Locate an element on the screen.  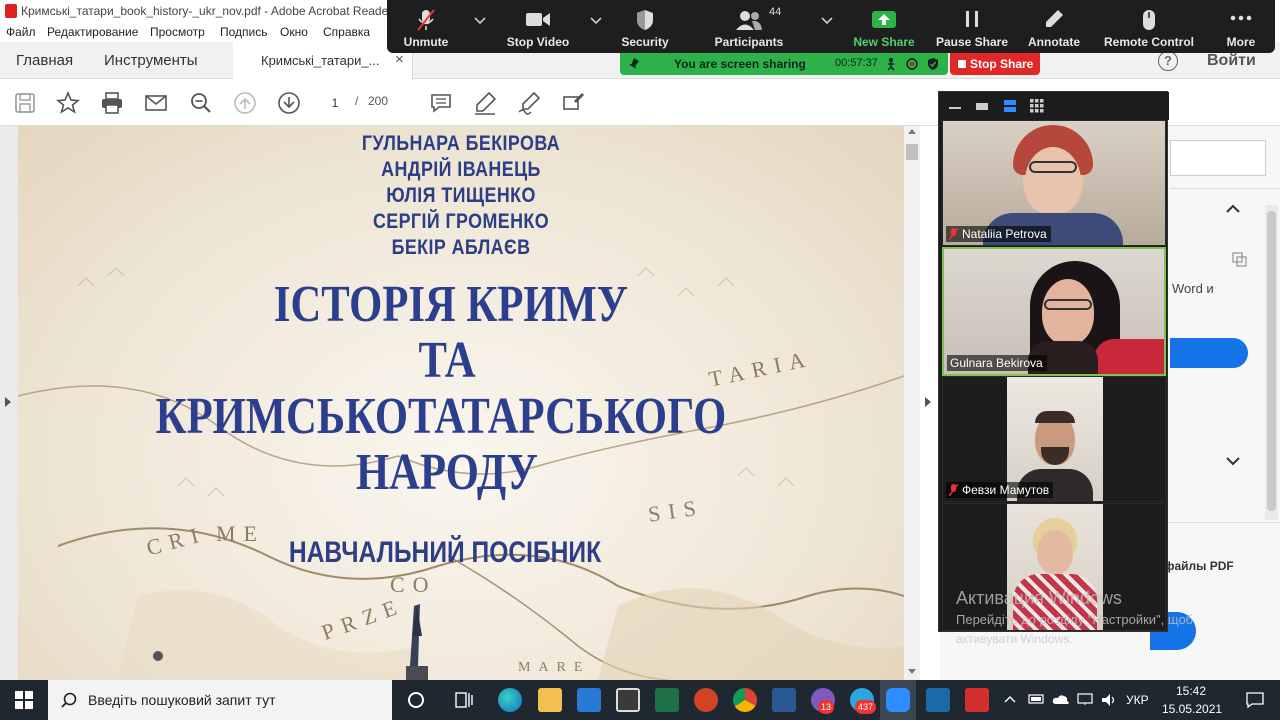
acrobat-taskbar-icon is located at coordinates (977, 700).